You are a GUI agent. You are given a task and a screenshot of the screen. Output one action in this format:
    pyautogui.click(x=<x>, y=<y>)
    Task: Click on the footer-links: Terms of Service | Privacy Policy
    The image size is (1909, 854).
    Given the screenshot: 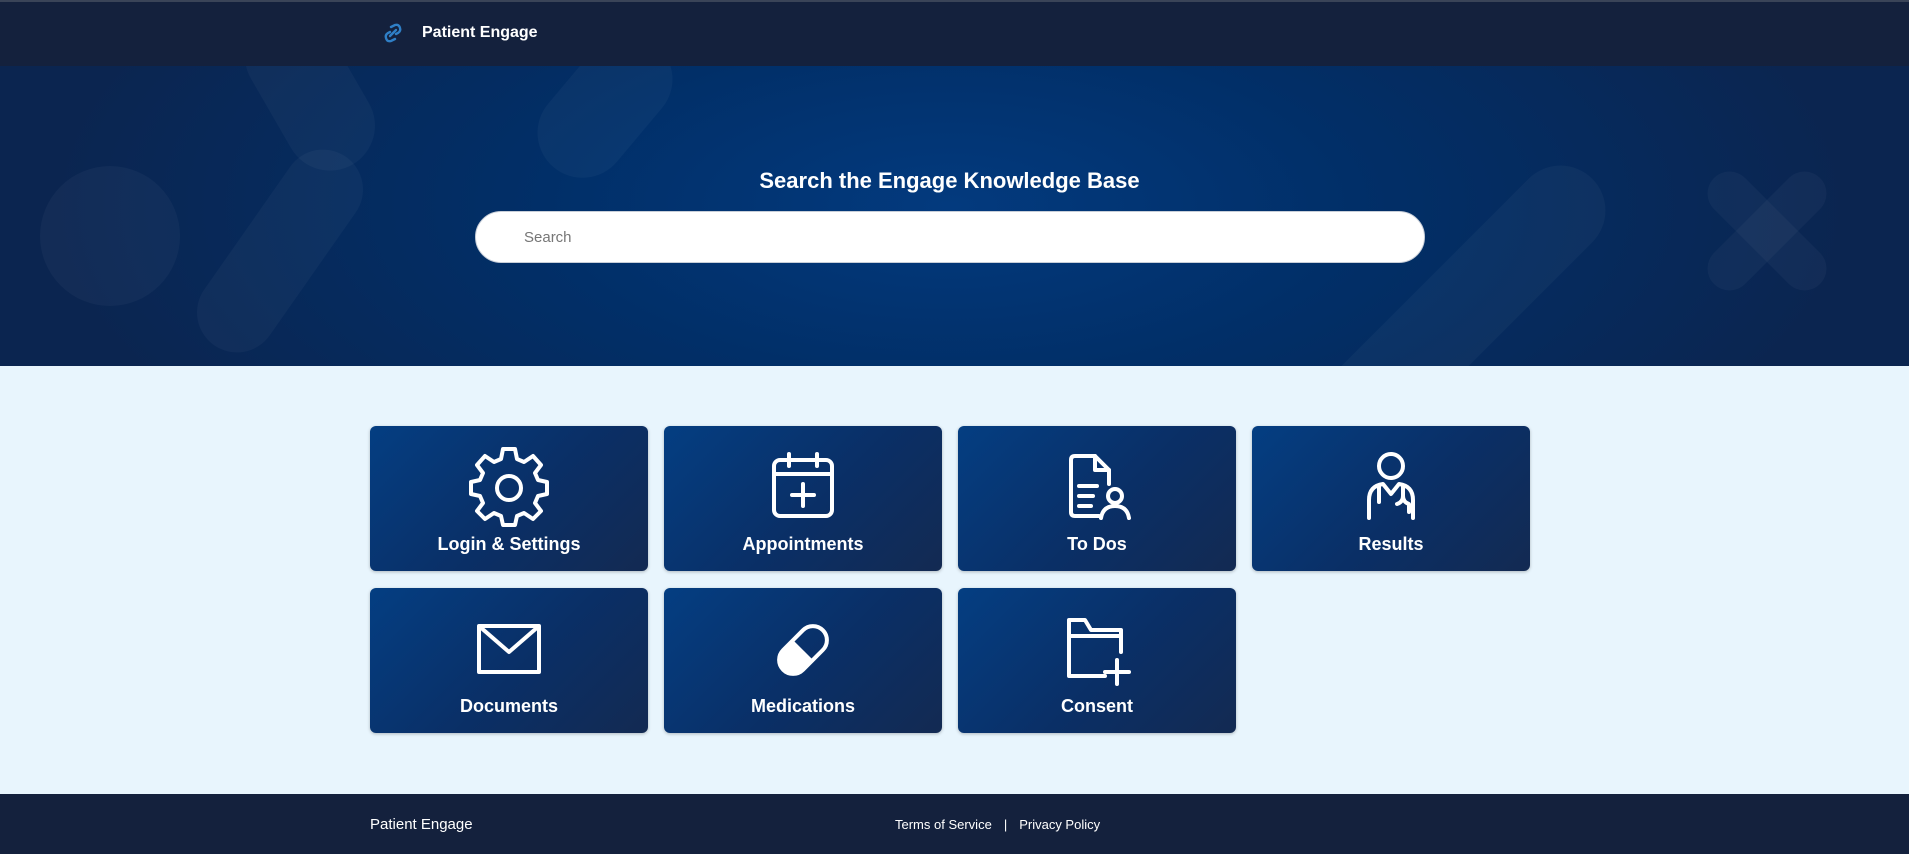 What is the action you would take?
    pyautogui.click(x=997, y=824)
    